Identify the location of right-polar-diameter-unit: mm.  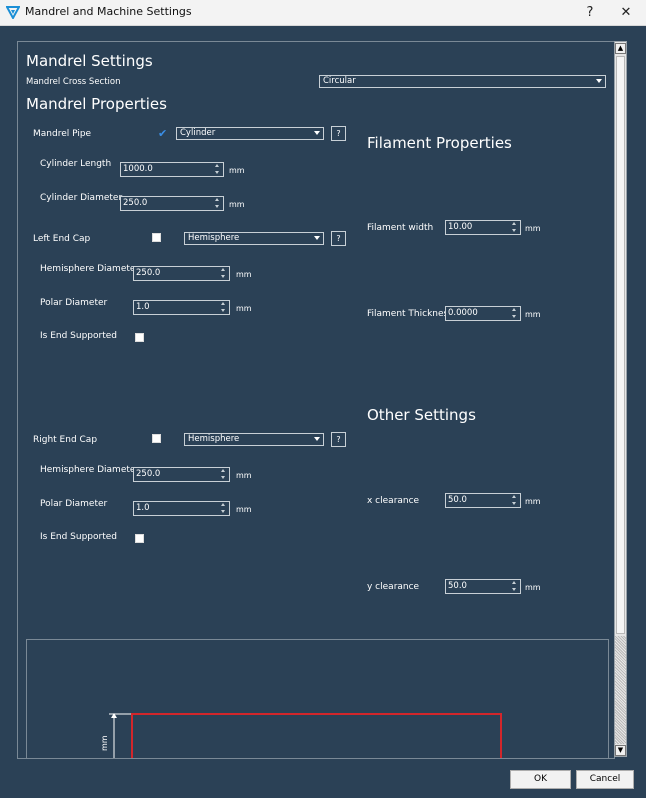
(244, 509).